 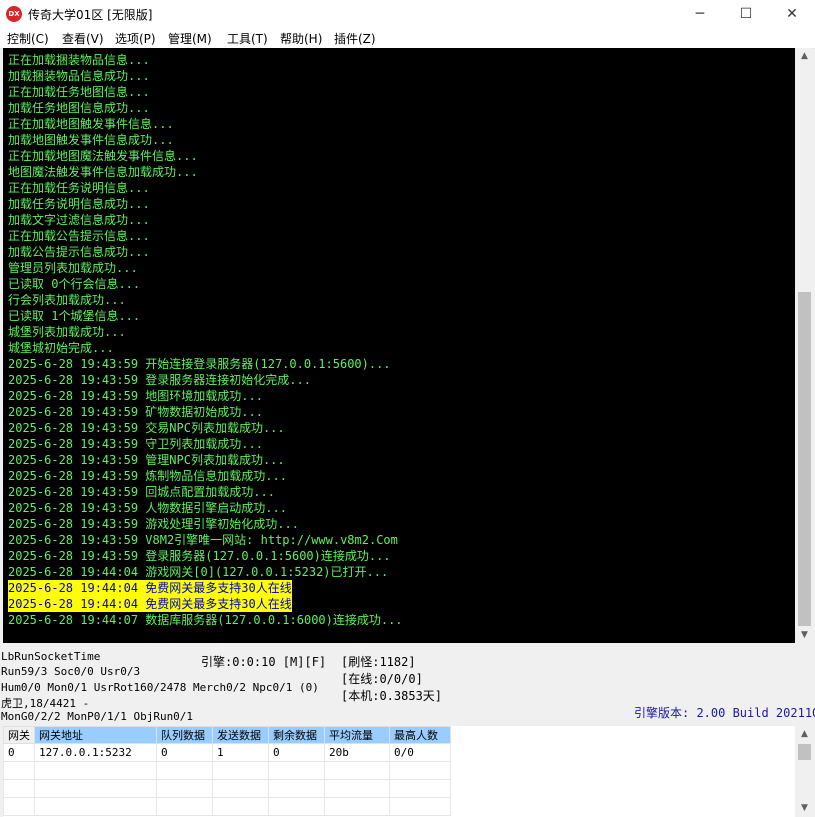 I want to click on maximize-button: ☐, so click(x=746, y=14).